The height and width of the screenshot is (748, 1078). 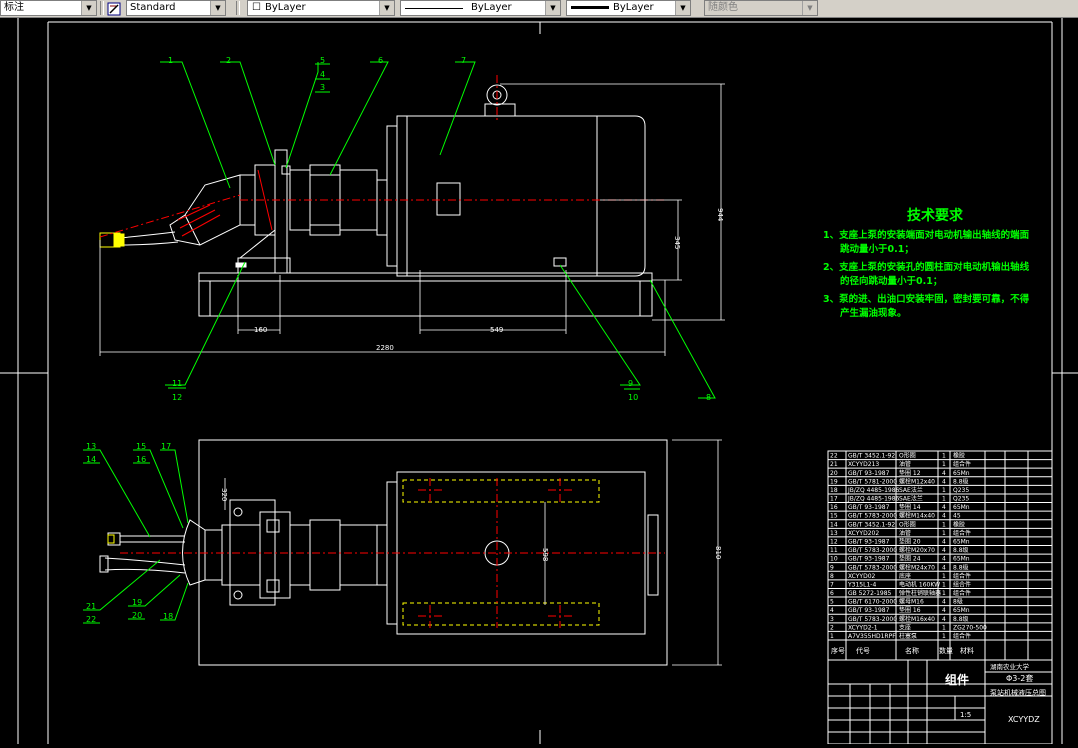 What do you see at coordinates (723, 7) in the screenshot?
I see `plot-style-value: 随颜色` at bounding box center [723, 7].